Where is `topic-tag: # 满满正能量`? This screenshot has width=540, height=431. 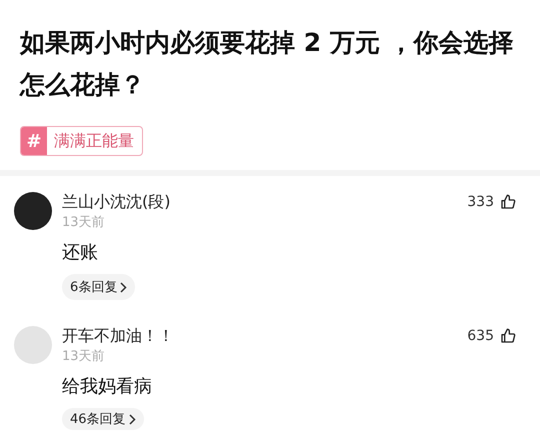 topic-tag: # 满满正能量 is located at coordinates (81, 141).